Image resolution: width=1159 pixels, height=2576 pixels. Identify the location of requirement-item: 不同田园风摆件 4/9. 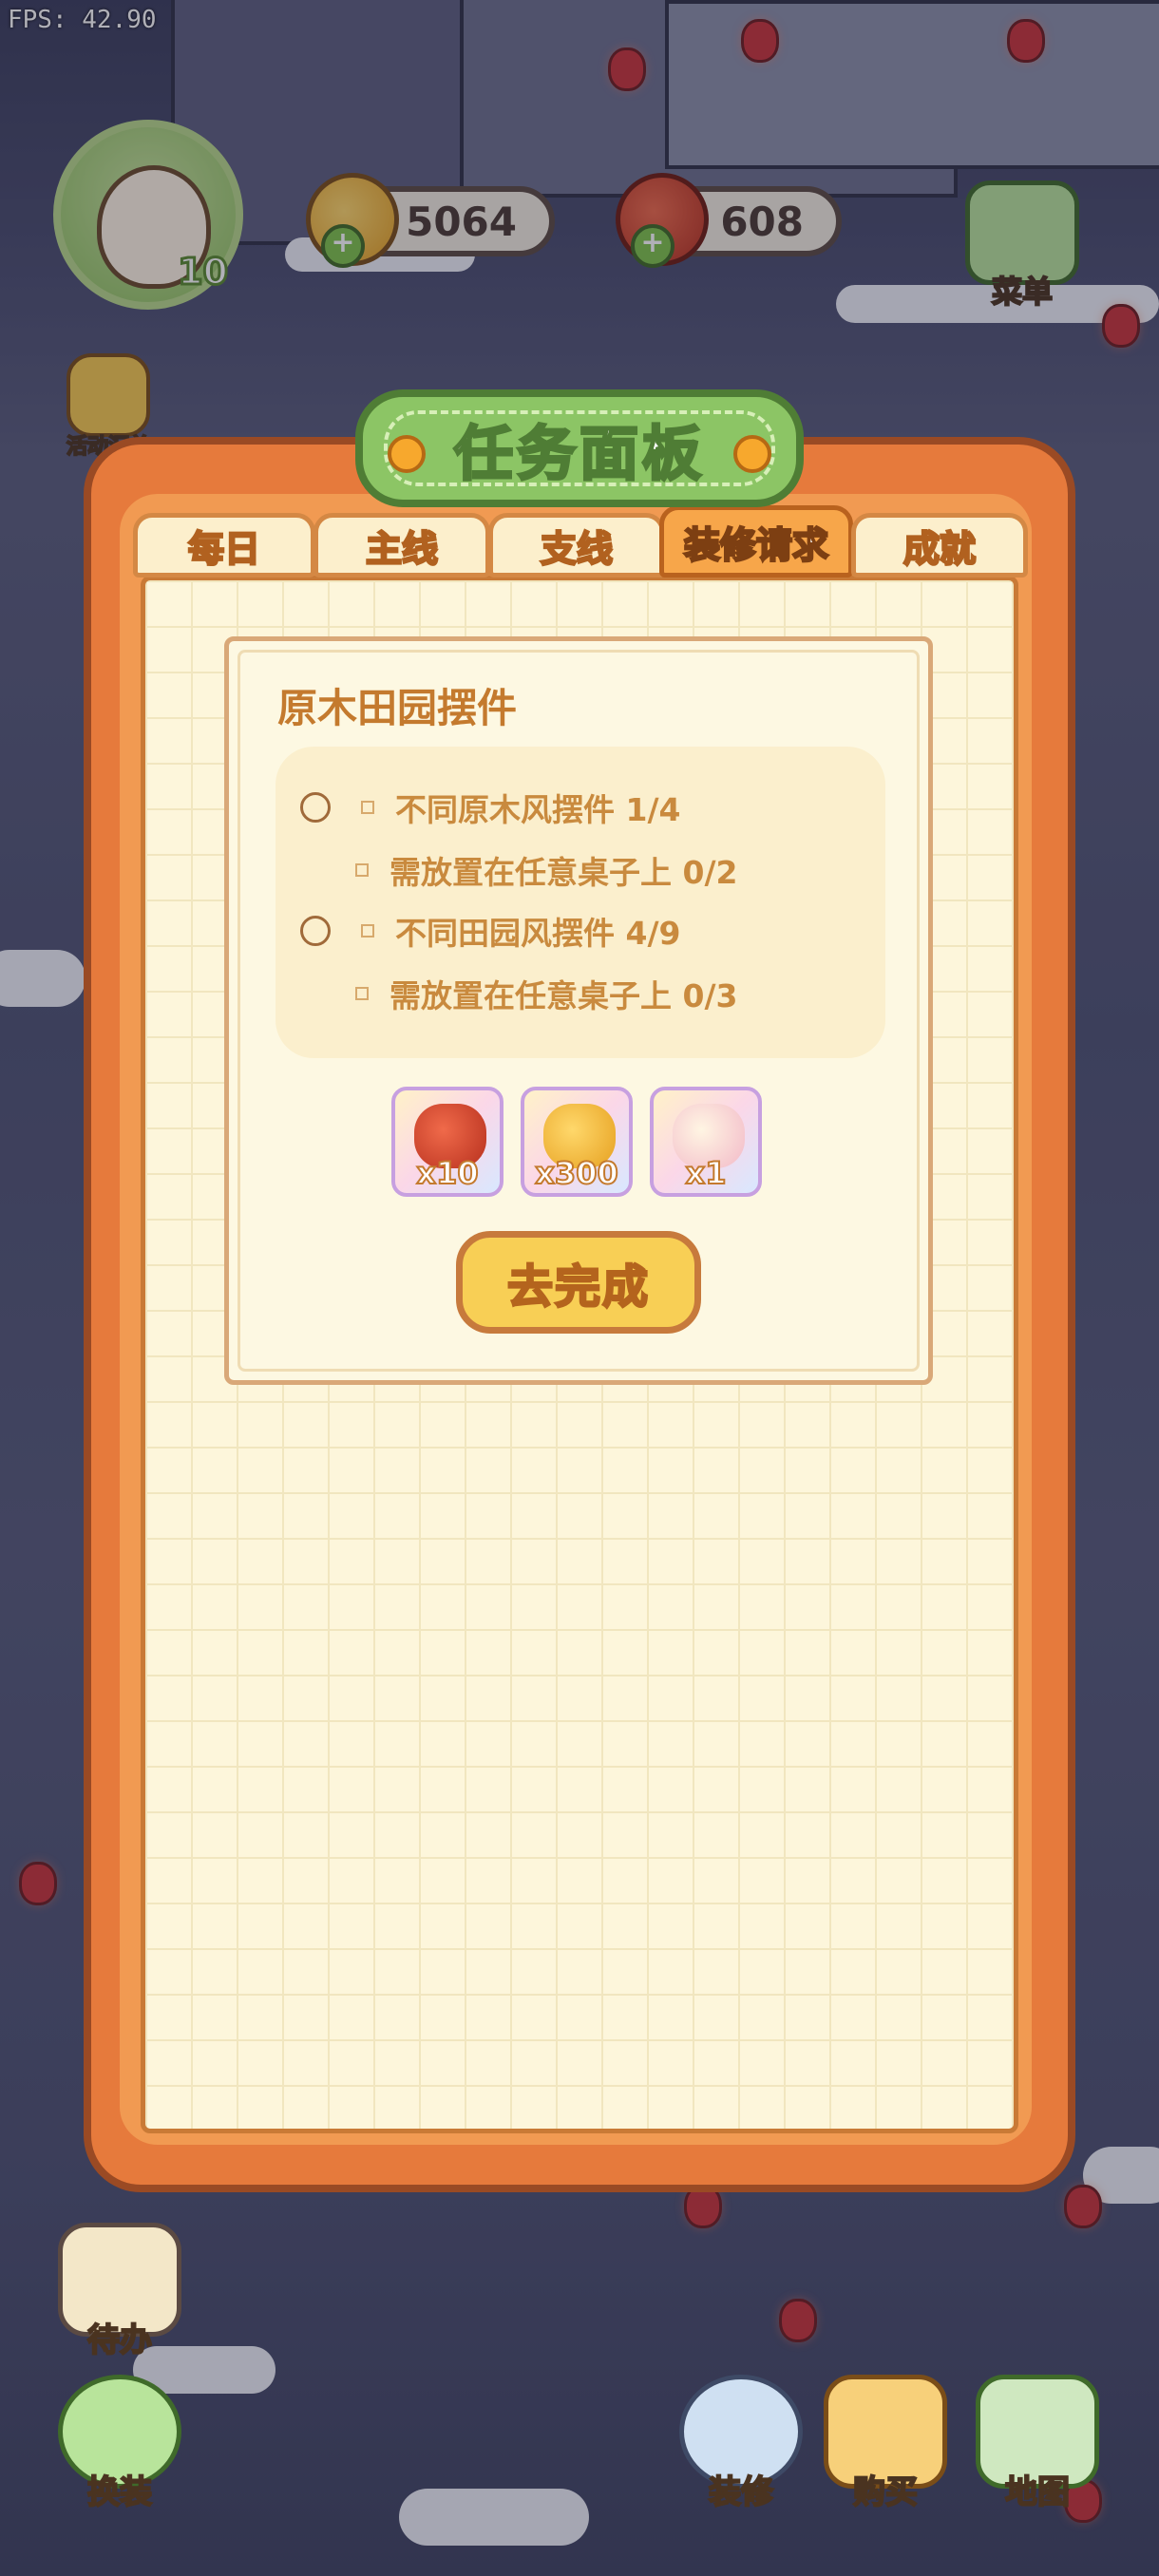
(490, 931).